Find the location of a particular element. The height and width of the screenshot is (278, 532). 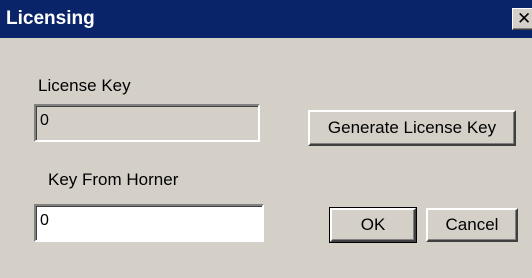

close-icon: ✕ is located at coordinates (524, 19).